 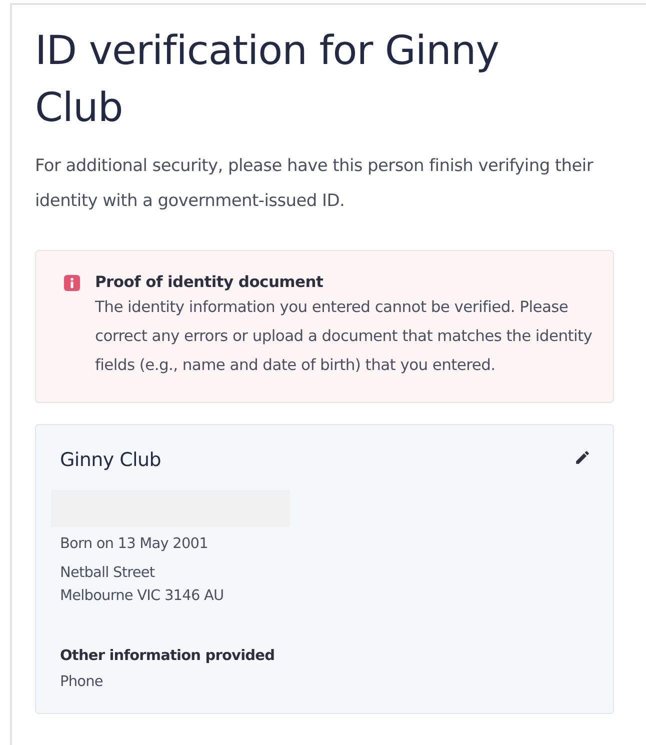 I want to click on page-description: For additional security, please have this person finish verifying their identity with a government-issued ID., so click(x=314, y=184).